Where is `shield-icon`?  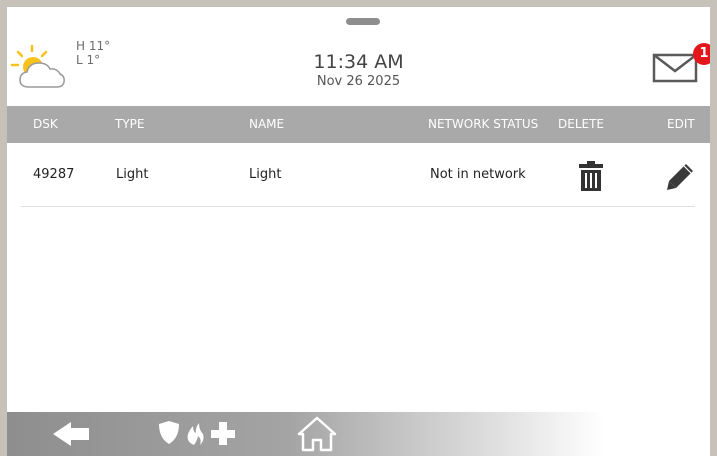 shield-icon is located at coordinates (169, 432).